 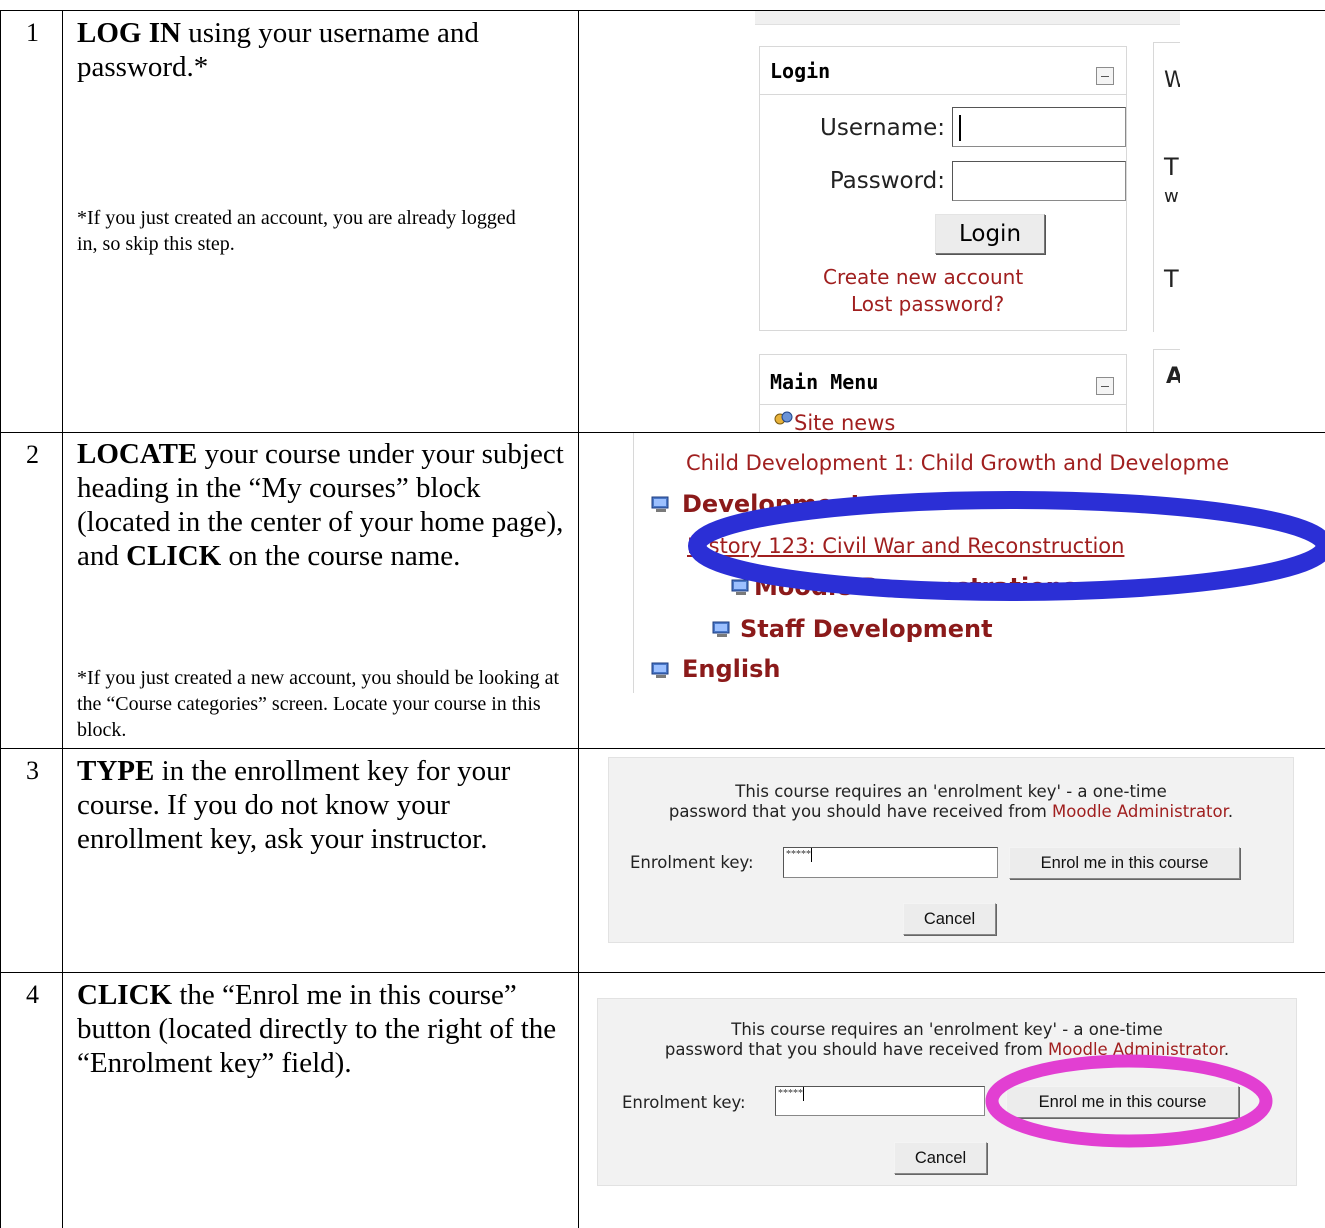 What do you see at coordinates (943, 71) in the screenshot?
I see `login-block-header: Login` at bounding box center [943, 71].